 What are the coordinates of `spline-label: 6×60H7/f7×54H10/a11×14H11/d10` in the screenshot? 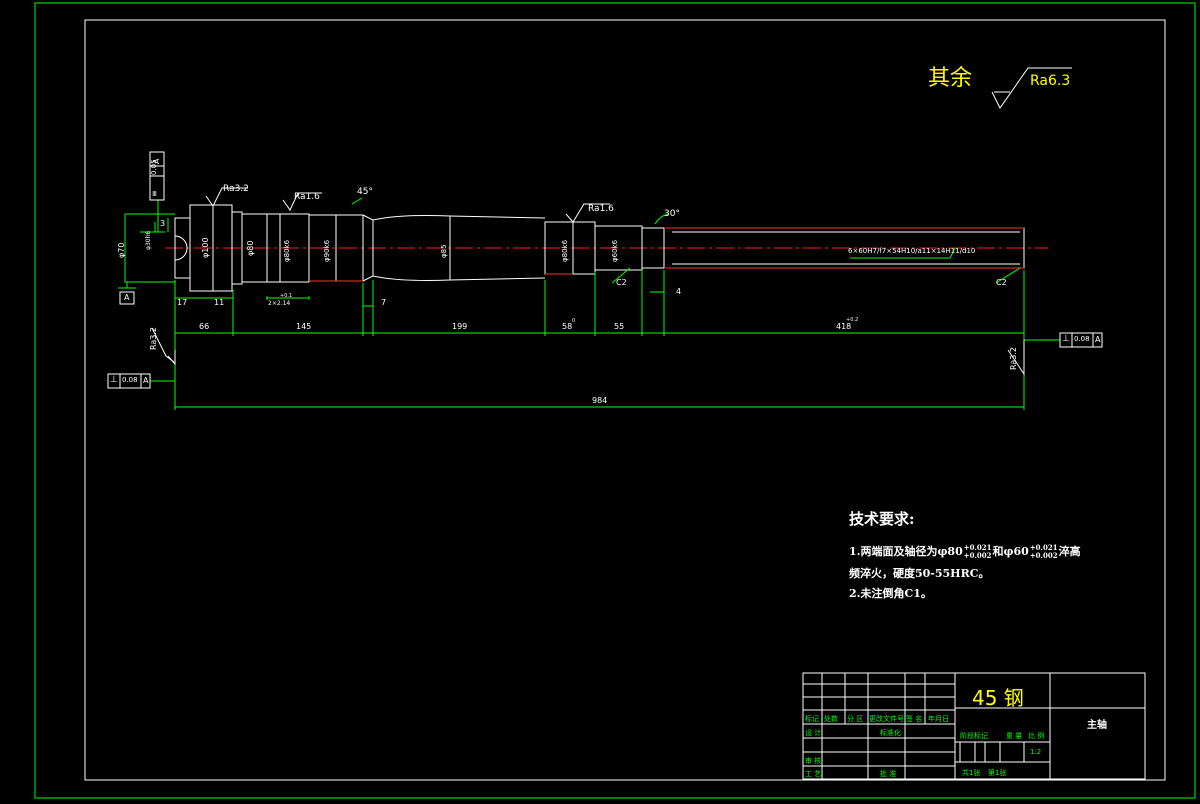 It's located at (912, 251).